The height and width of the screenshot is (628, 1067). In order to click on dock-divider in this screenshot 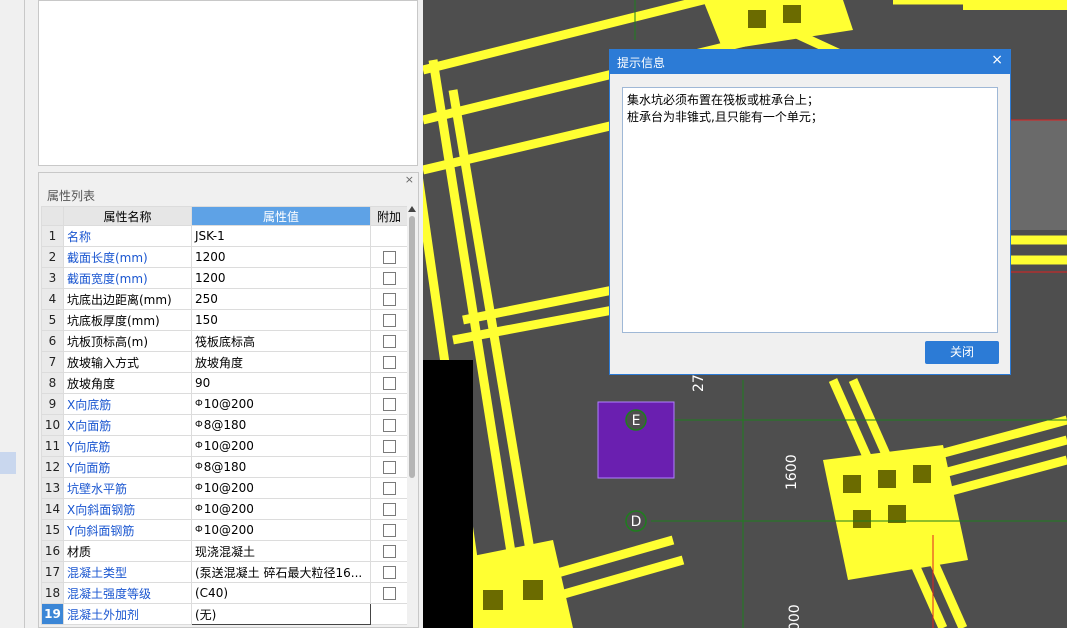, I will do `click(24, 314)`.